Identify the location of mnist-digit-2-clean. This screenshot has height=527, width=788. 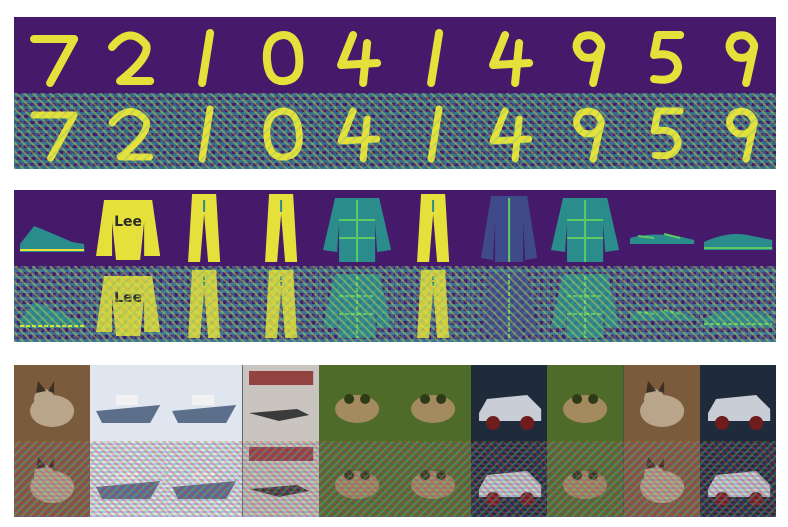
(128, 55).